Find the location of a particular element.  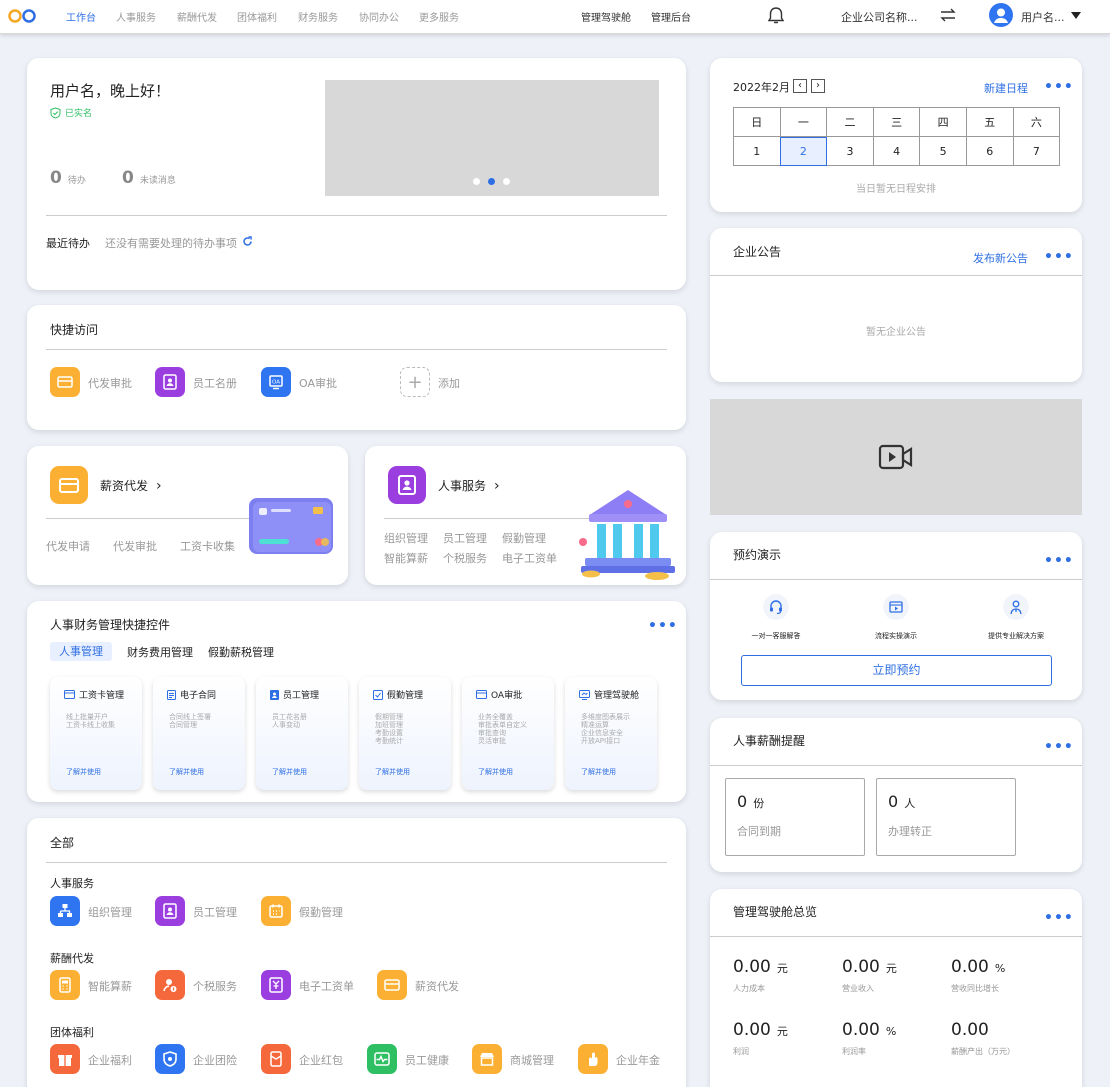

employee-icon is located at coordinates (170, 911).